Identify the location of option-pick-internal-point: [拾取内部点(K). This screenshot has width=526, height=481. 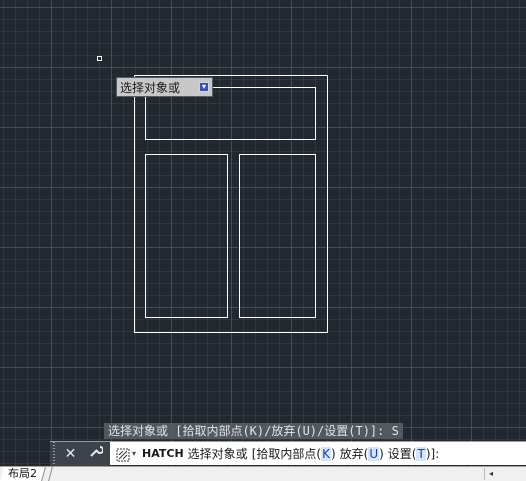
(294, 453).